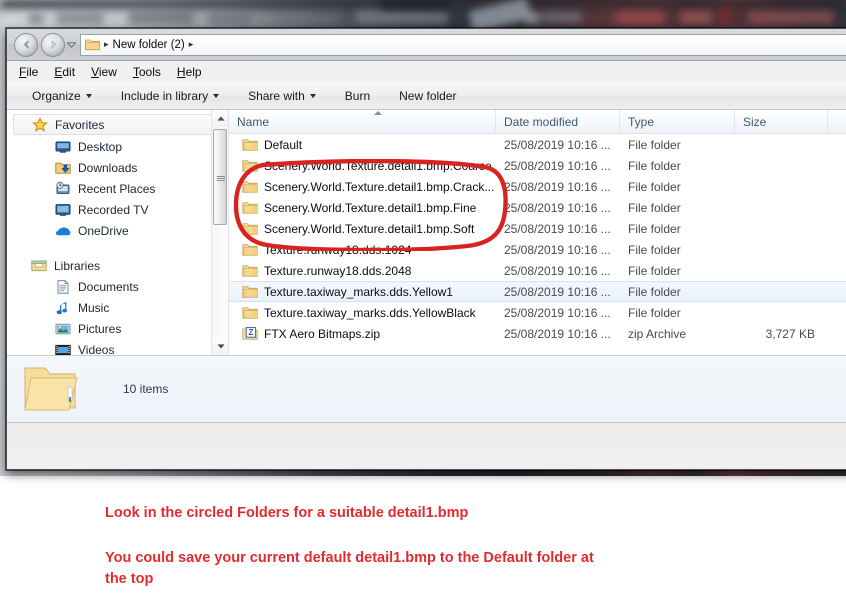 The height and width of the screenshot is (606, 846). I want to click on address-bar: ▸ New folder (2) ▸, so click(426, 45).